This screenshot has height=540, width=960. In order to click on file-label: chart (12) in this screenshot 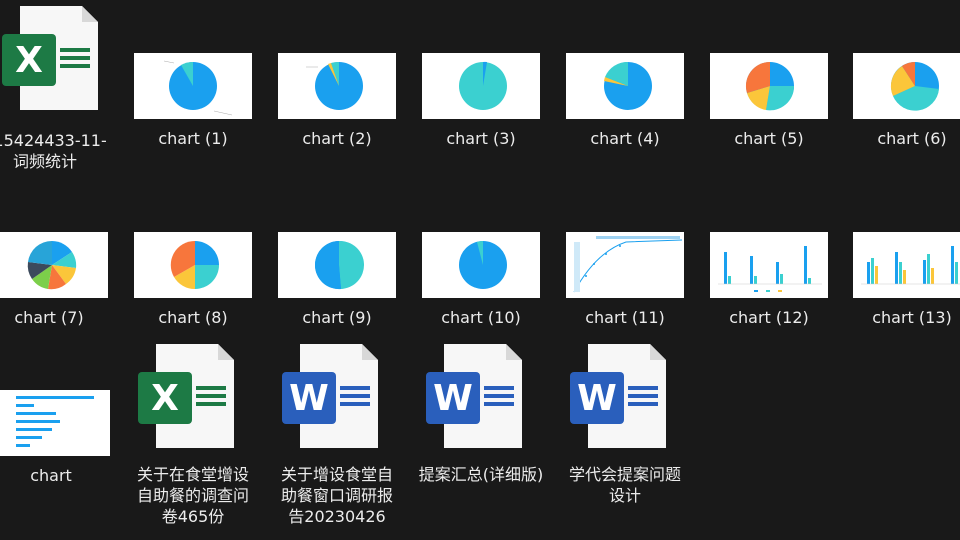, I will do `click(769, 317)`.